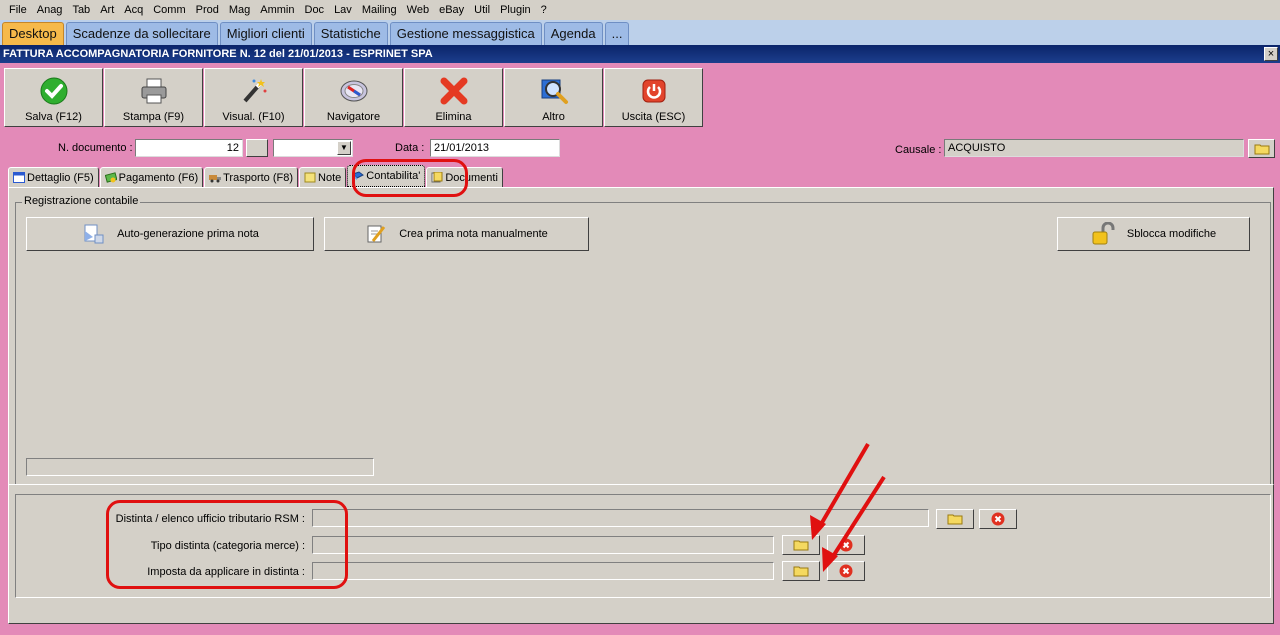  Describe the element at coordinates (1171, 234) in the screenshot. I see `unlock-label: Sblocca modifiche` at that location.